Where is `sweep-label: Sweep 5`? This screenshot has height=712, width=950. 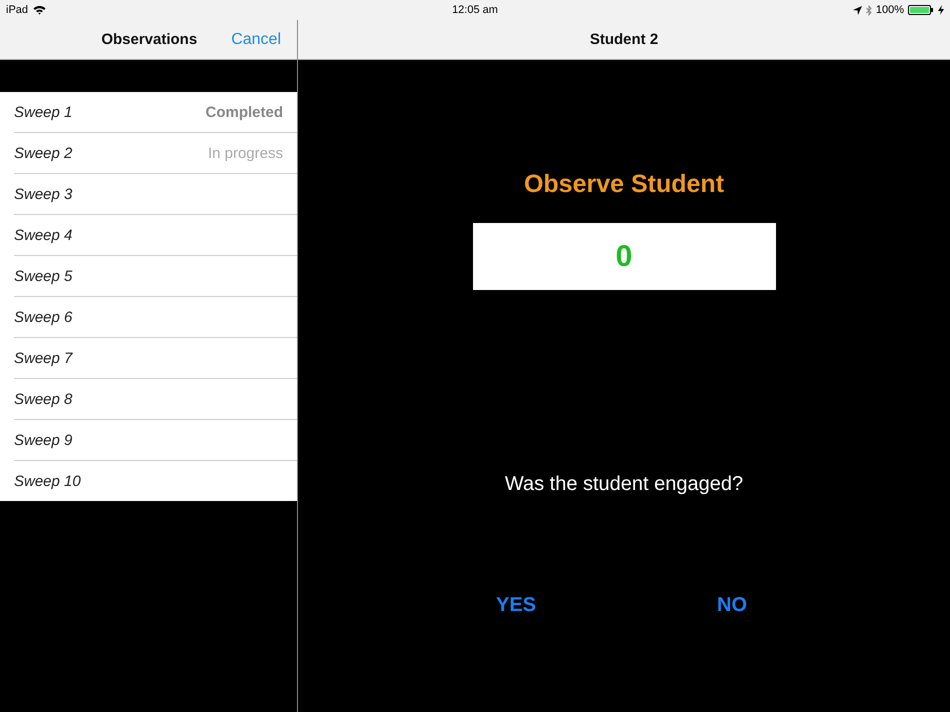 sweep-label: Sweep 5 is located at coordinates (43, 276).